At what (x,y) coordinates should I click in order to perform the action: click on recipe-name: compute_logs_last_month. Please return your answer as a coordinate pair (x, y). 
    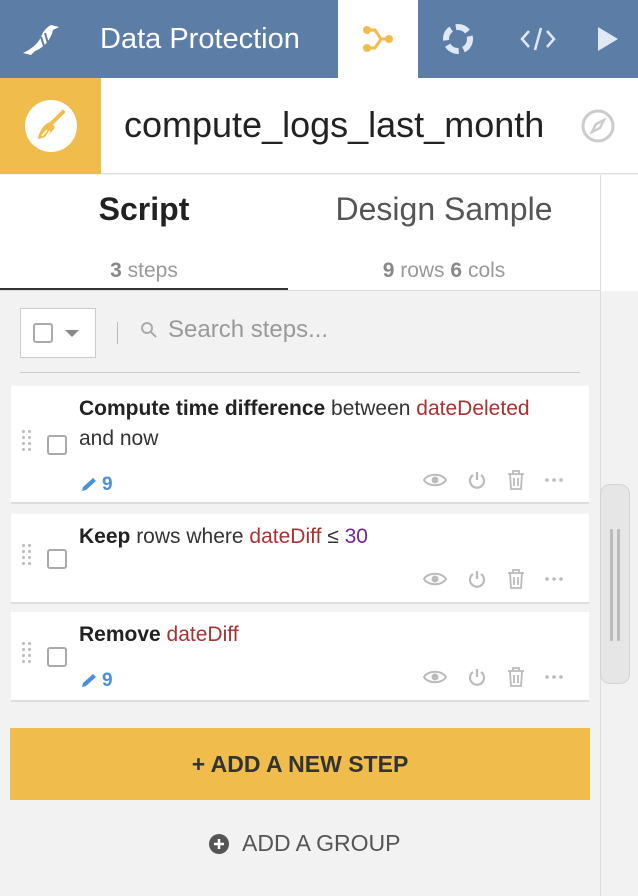
    Looking at the image, I should click on (334, 125).